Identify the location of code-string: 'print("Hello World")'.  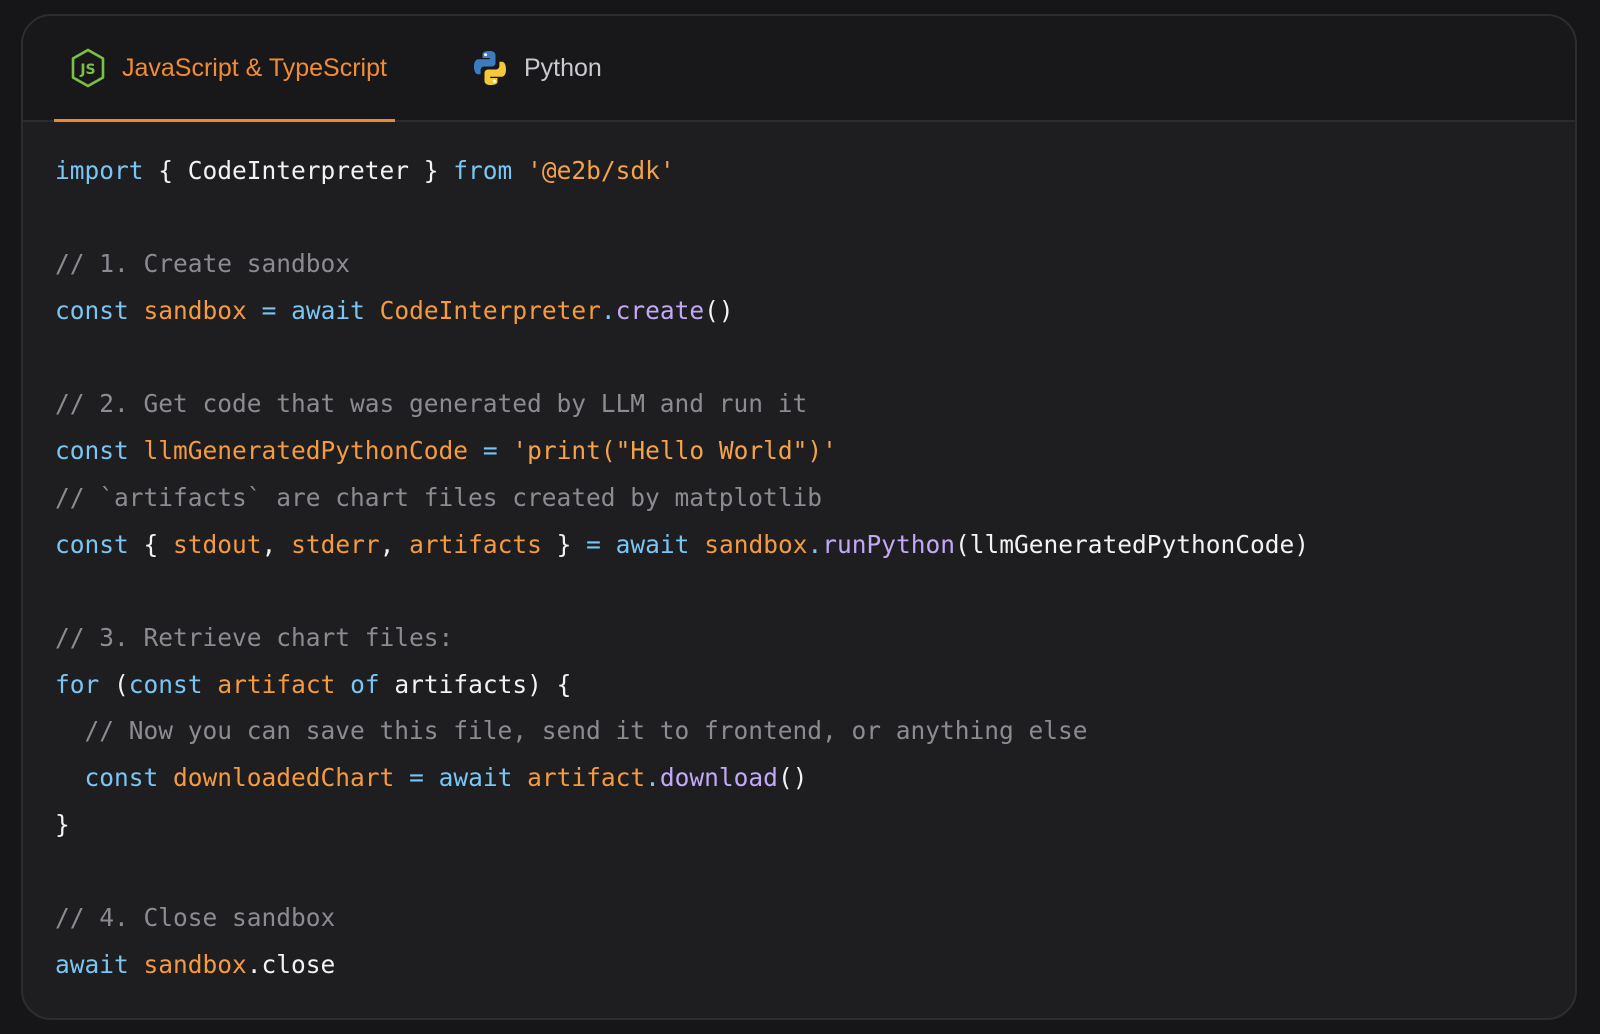
(674, 451).